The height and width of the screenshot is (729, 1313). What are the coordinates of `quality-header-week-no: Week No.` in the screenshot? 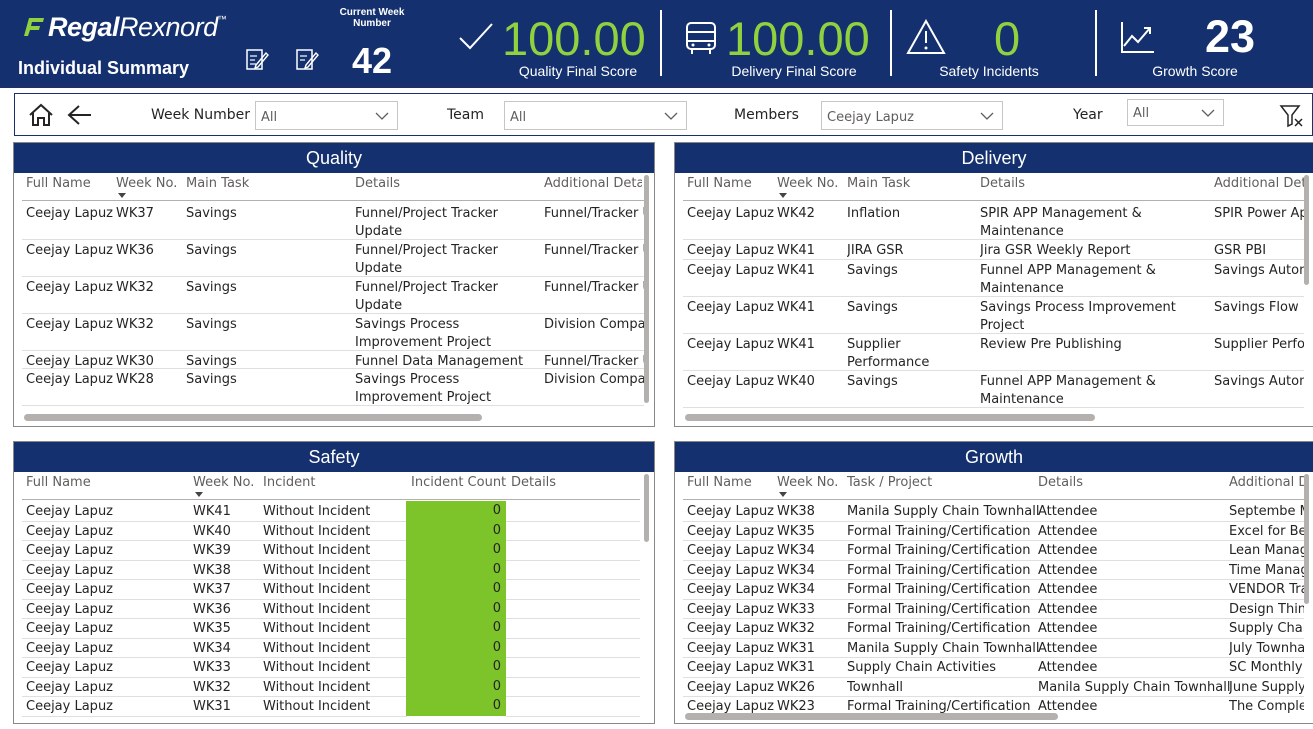 It's located at (146, 183).